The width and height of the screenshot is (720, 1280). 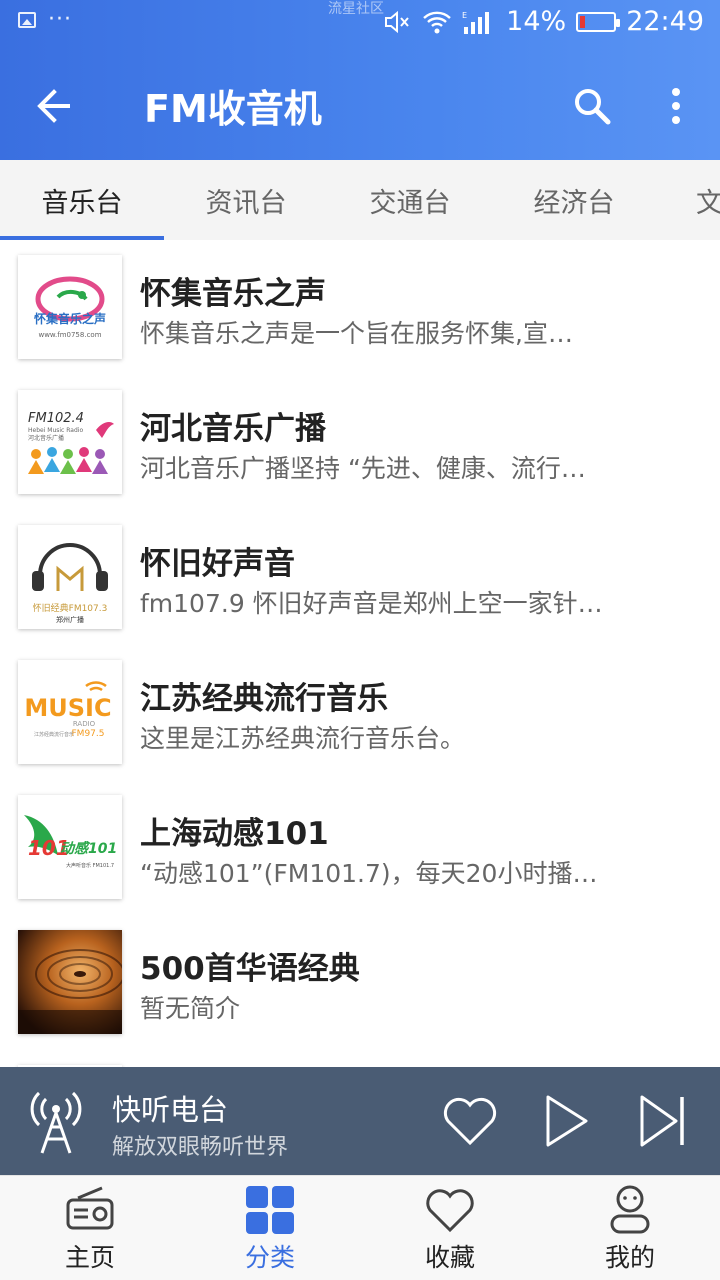 What do you see at coordinates (190, 1008) in the screenshot?
I see `station-desc: 暂无简介` at bounding box center [190, 1008].